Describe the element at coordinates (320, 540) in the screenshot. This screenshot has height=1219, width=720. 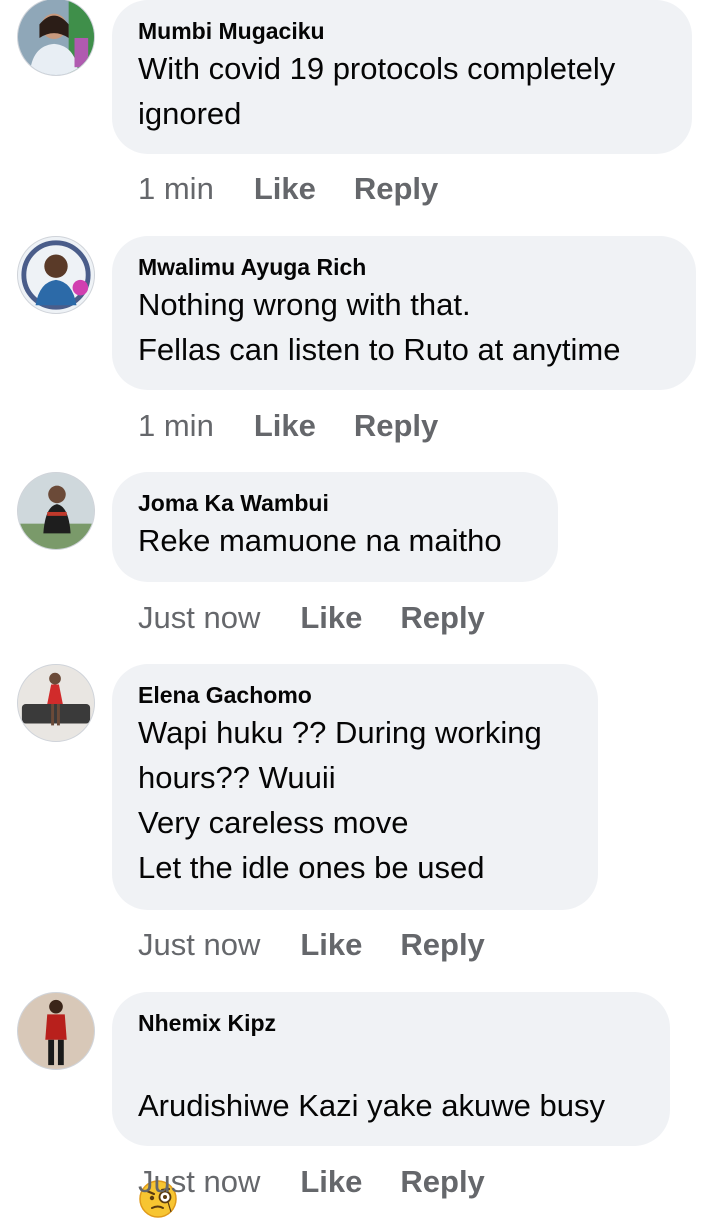
I see `comment-text: Reke mamuone na maitho` at that location.